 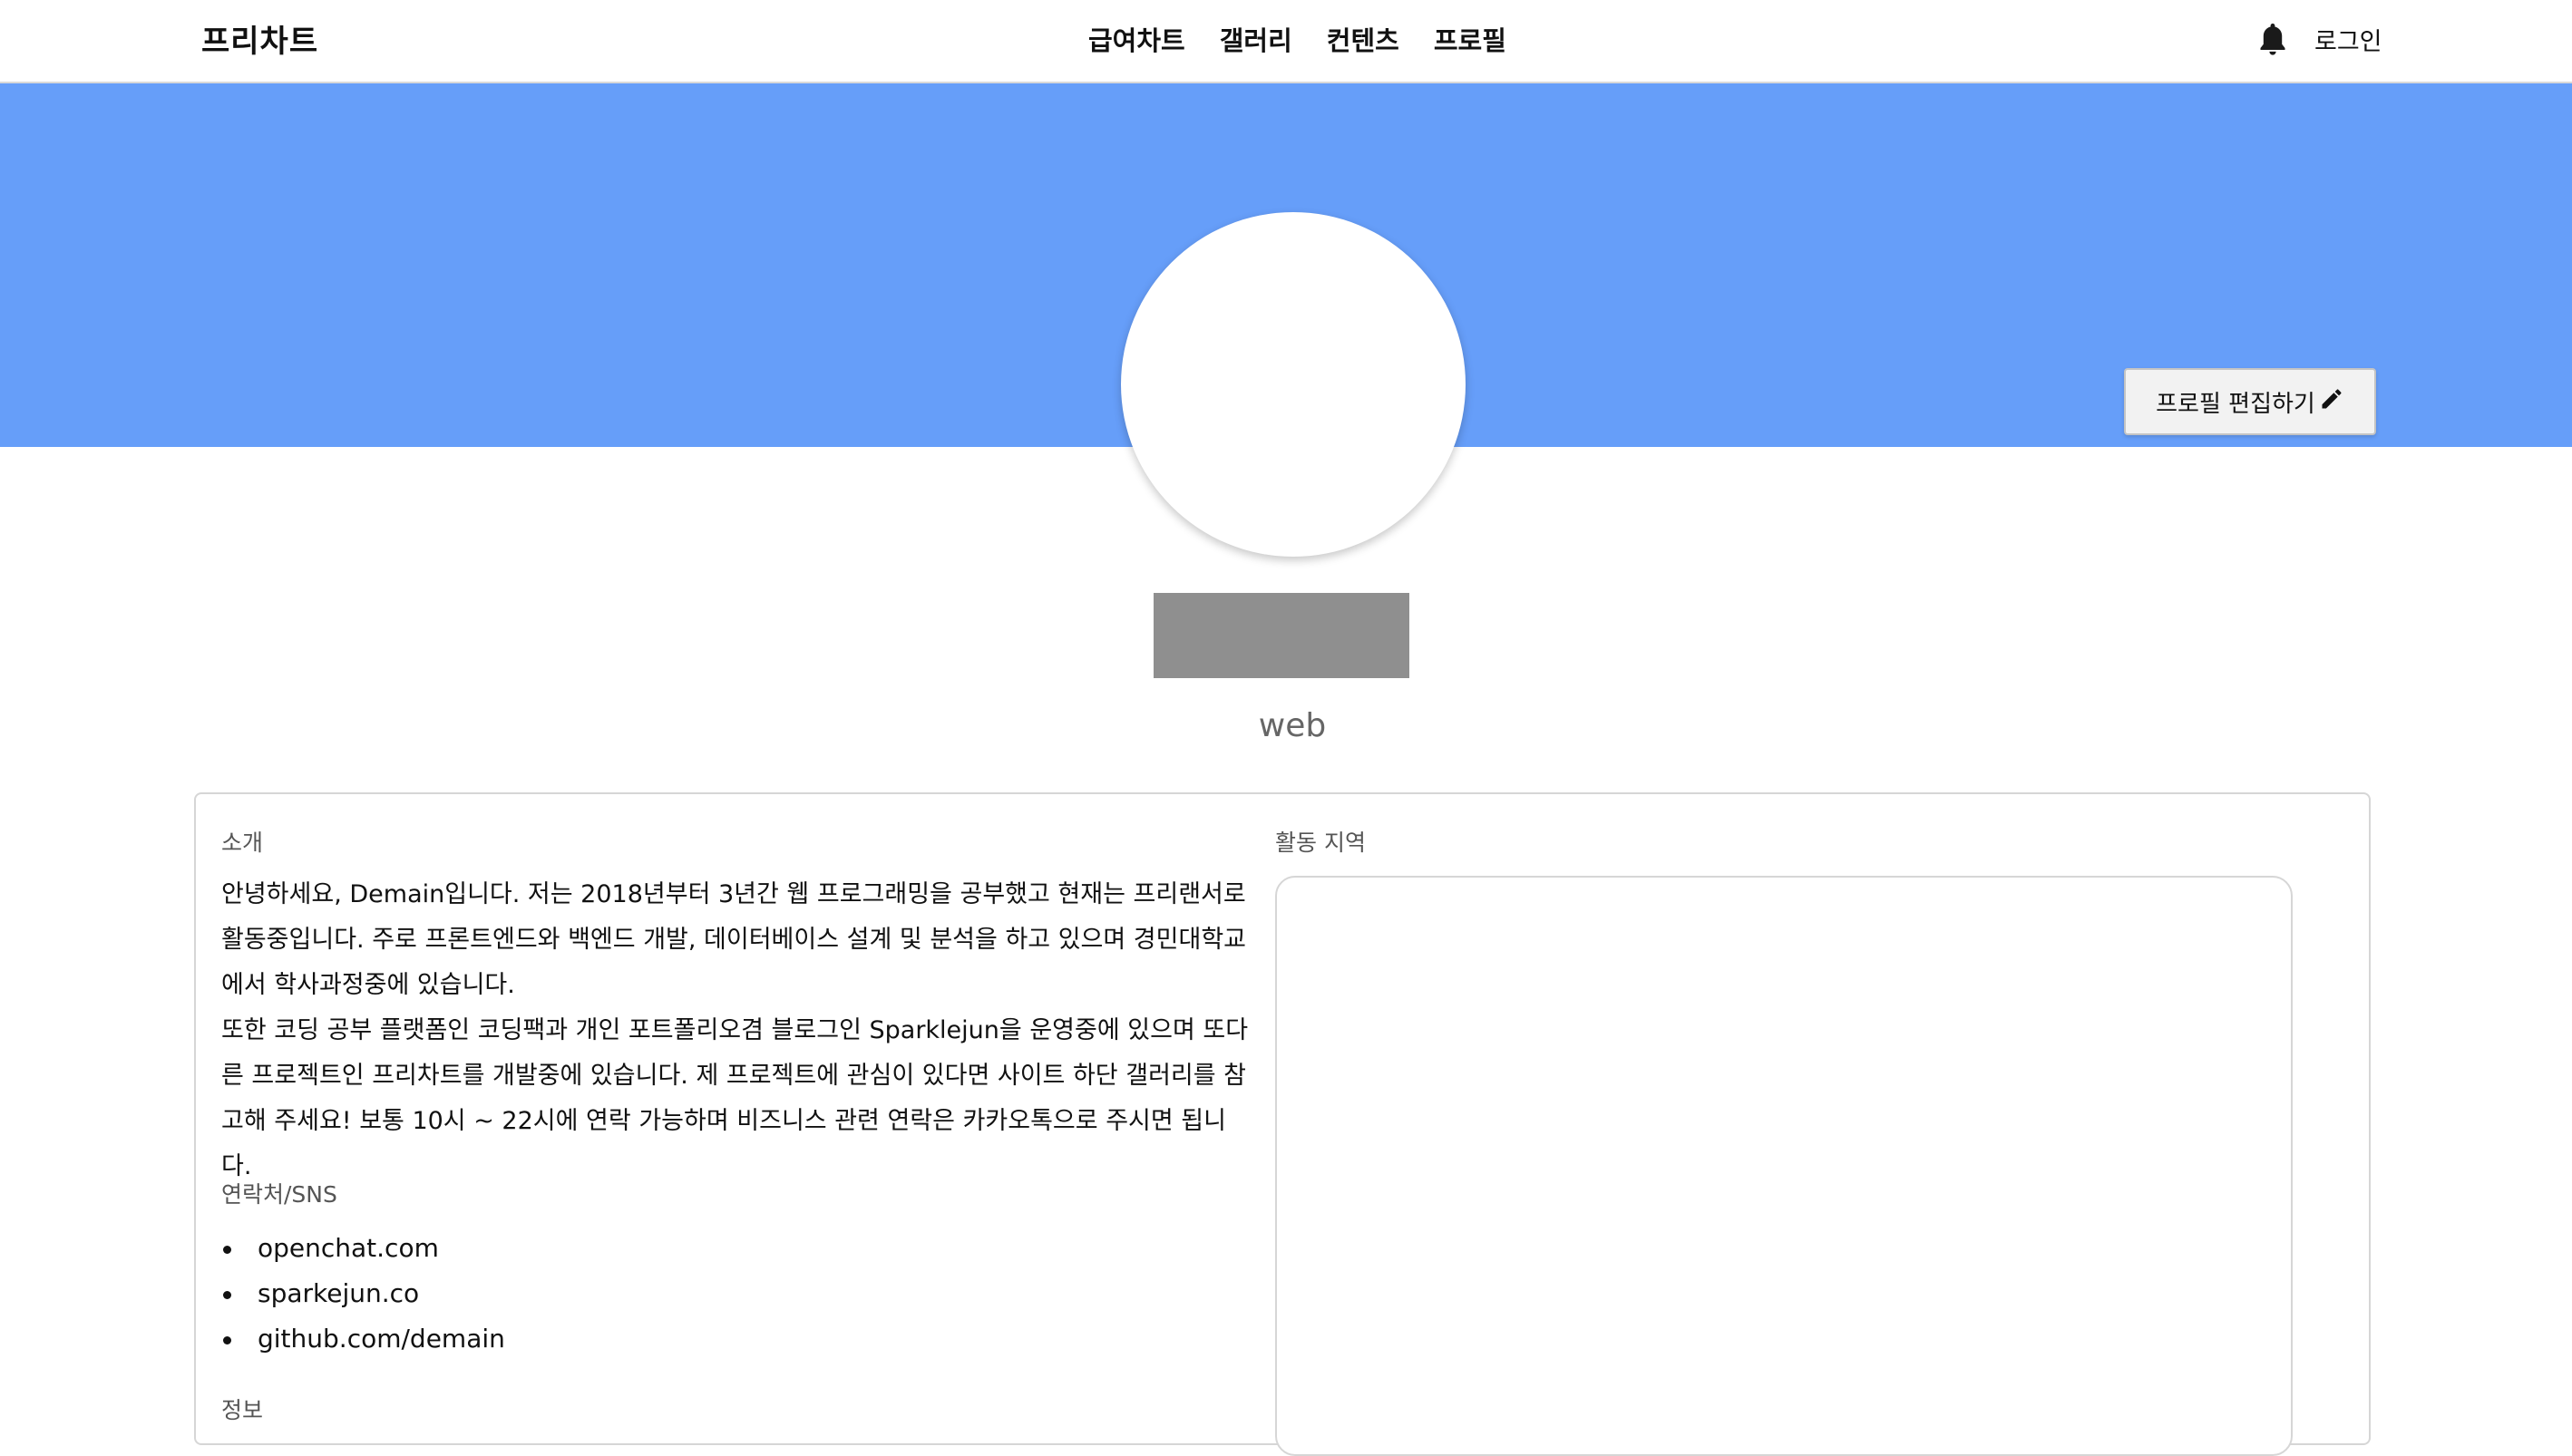 I want to click on main-menu: 급여차트 갤러리 컨텐츠 프로필, so click(x=1297, y=39).